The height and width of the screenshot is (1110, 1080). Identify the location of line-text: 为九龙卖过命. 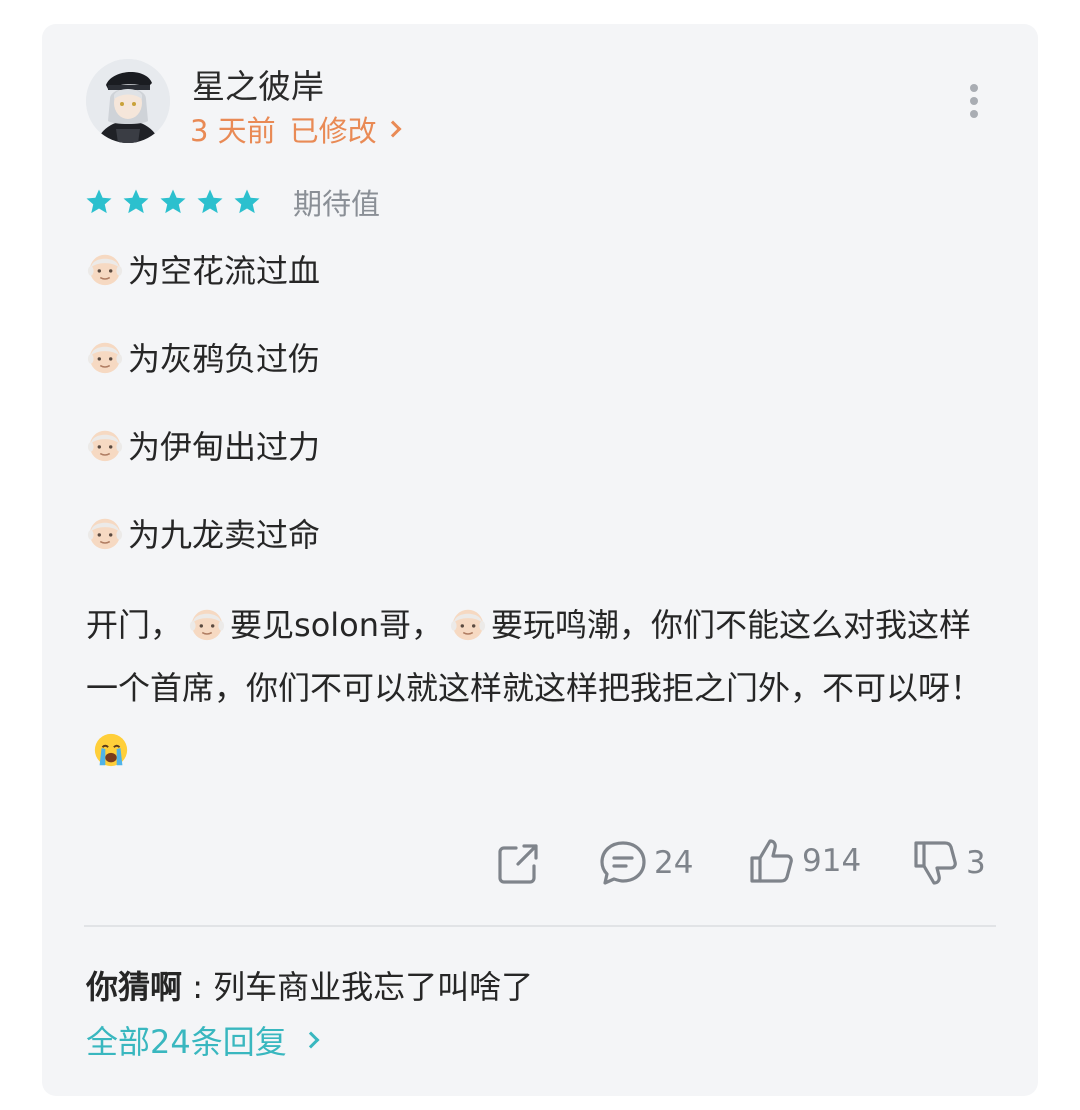
(224, 535).